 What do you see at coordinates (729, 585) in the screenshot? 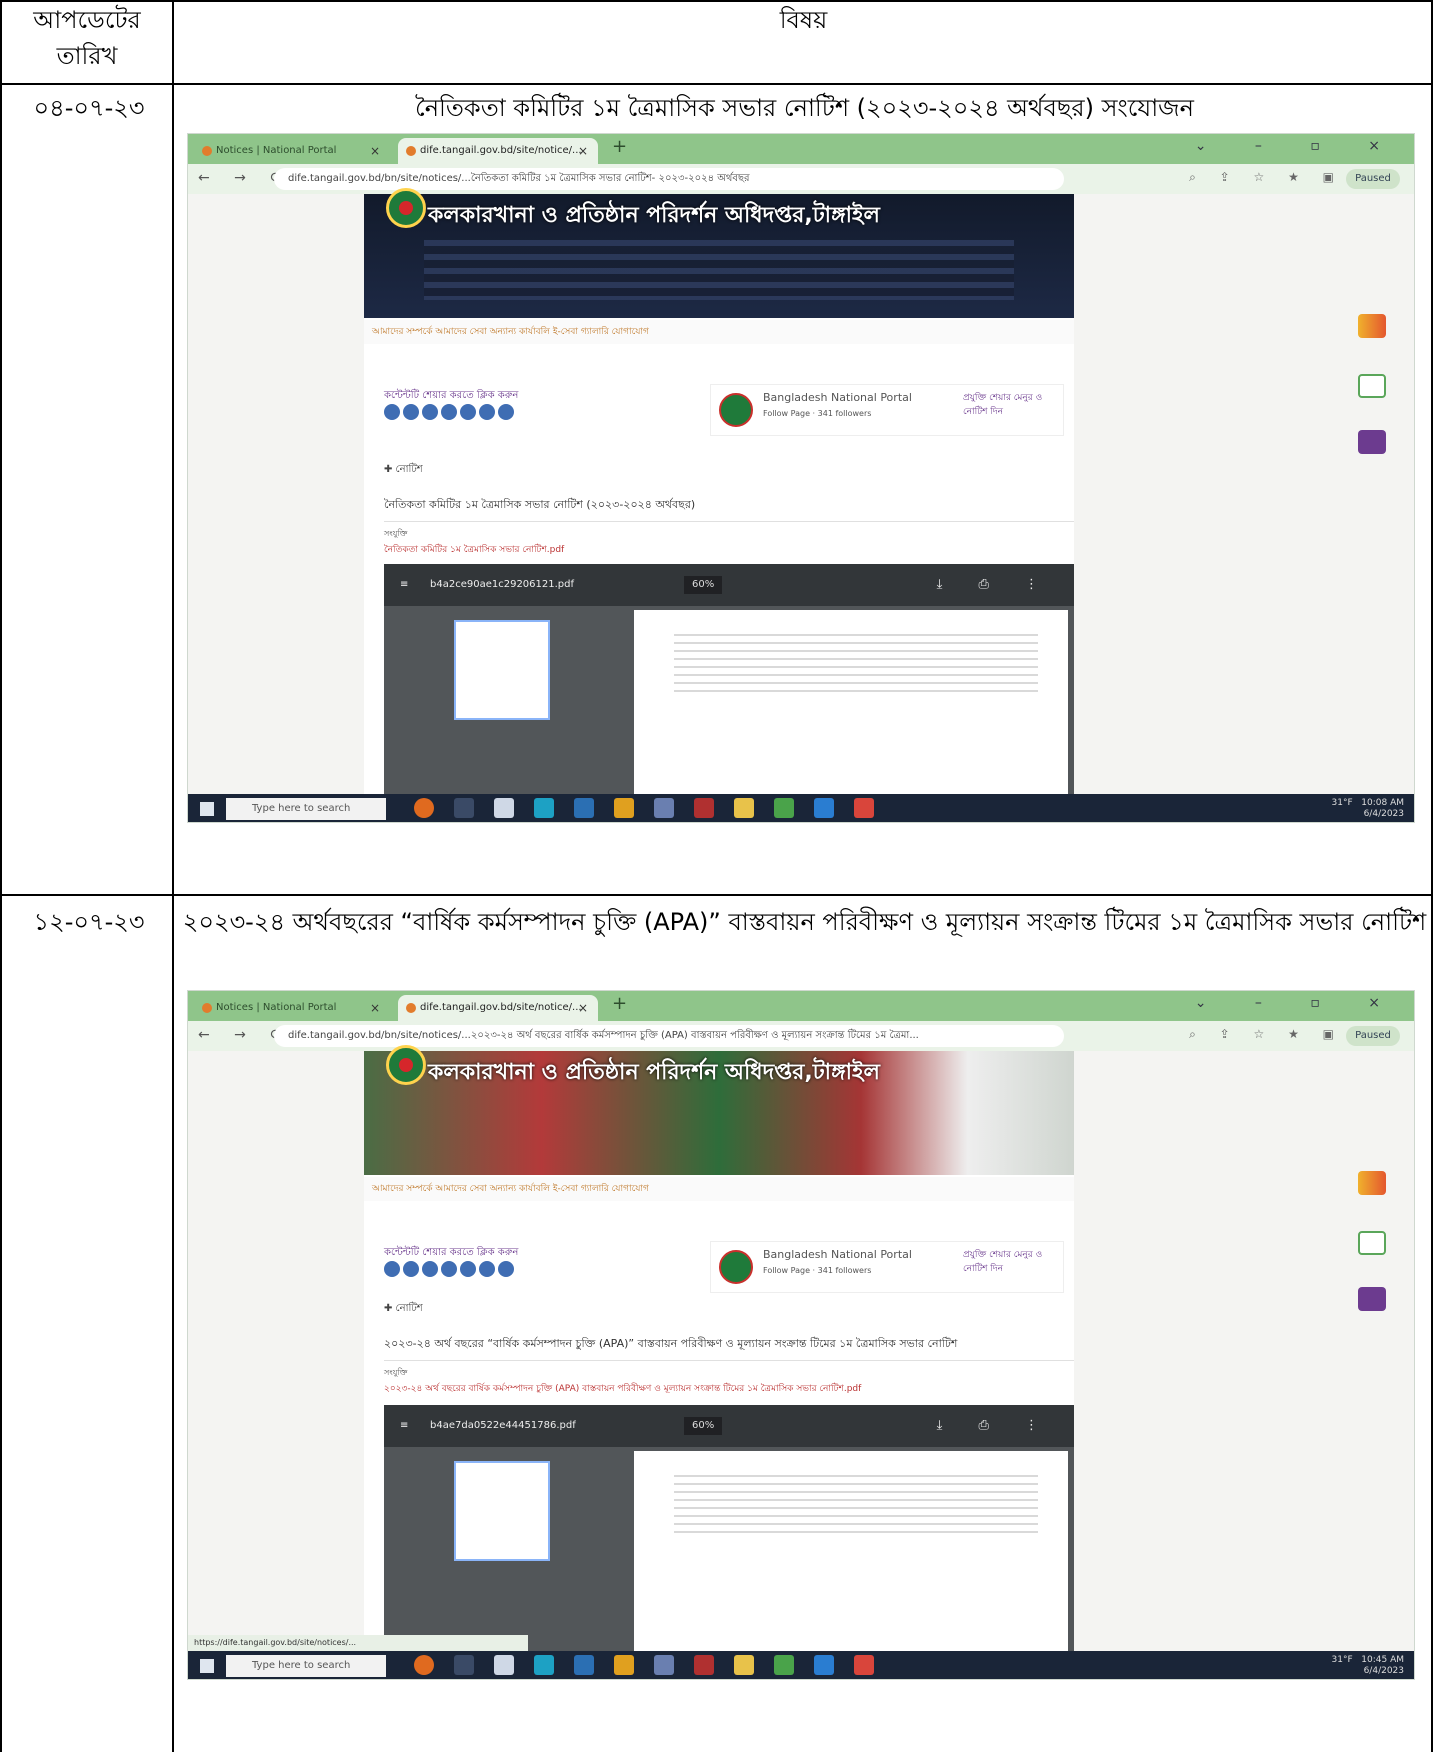
I see `pdf-toolbar: ≡ b4a2ce90ae1c29206121.pdf 60% ⤓ ⎙ ⋮` at bounding box center [729, 585].